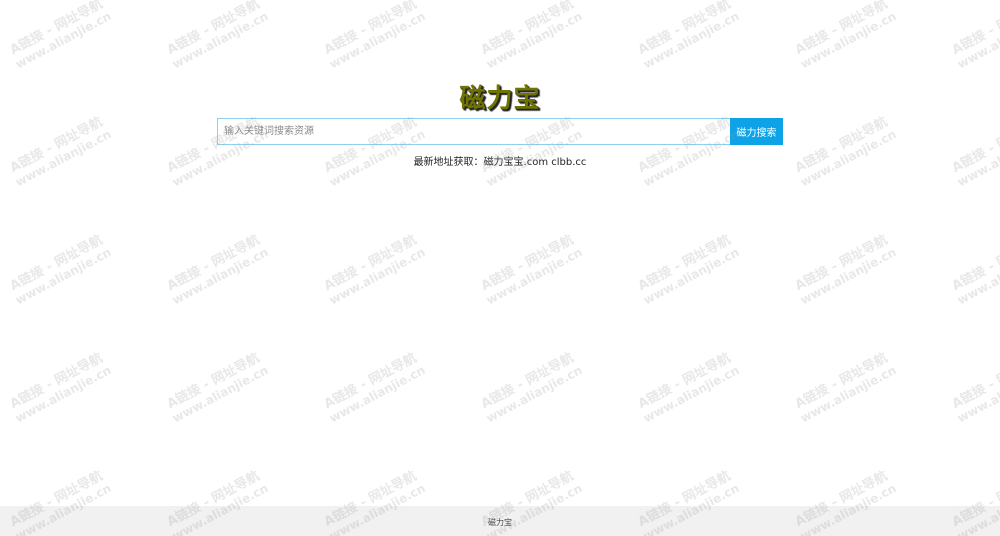 The image size is (1000, 536). What do you see at coordinates (500, 96) in the screenshot?
I see `site-logo: 磁力宝` at bounding box center [500, 96].